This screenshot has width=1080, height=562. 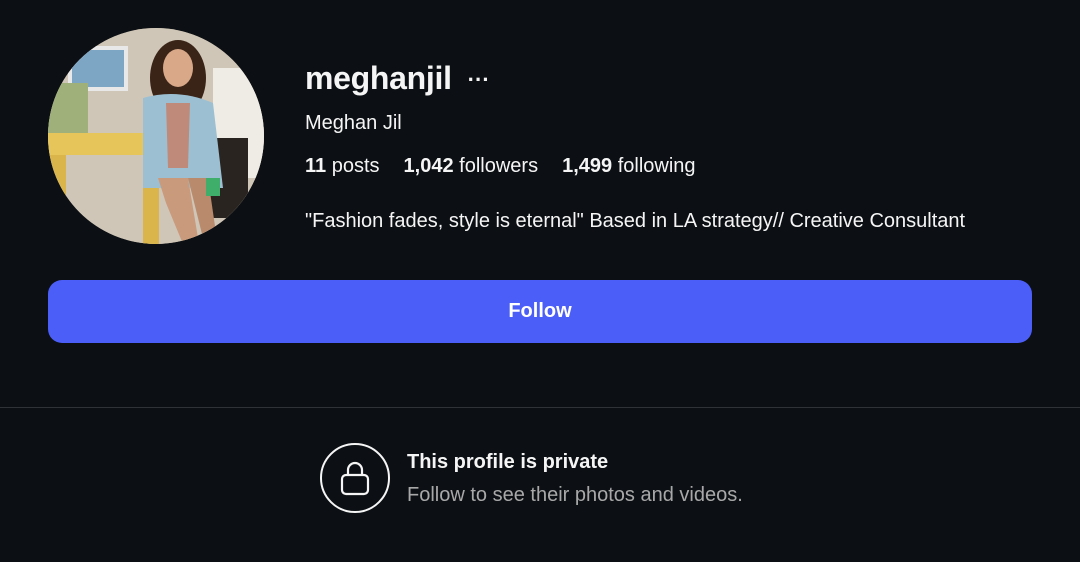 I want to click on follow-button: Follow, so click(x=540, y=311).